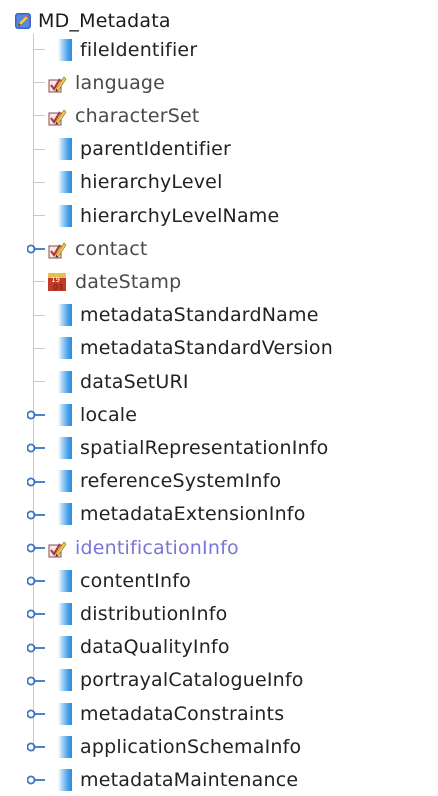 The image size is (438, 796). I want to click on tree-item-hierarchy-level-name: hierarchyLevelName, so click(230, 215).